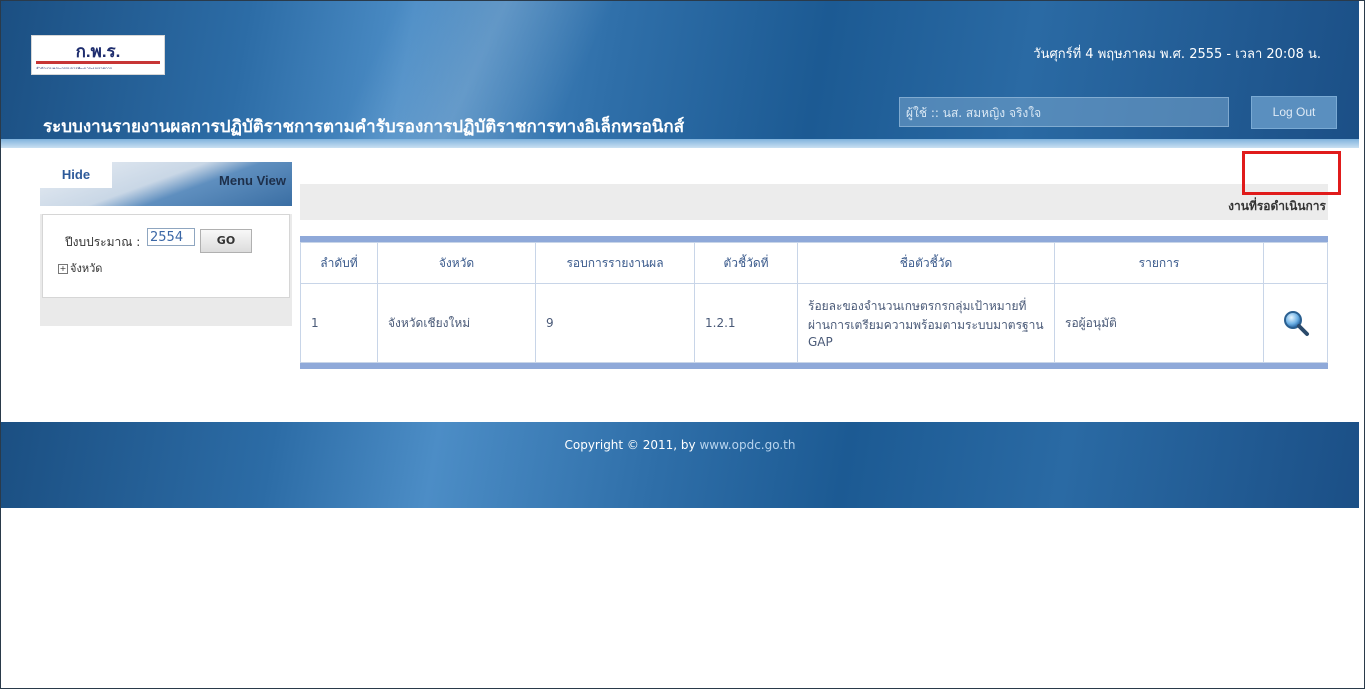  I want to click on sidebar-inner: ปีงบประมาณ : GO +จังหวัด, so click(166, 256).